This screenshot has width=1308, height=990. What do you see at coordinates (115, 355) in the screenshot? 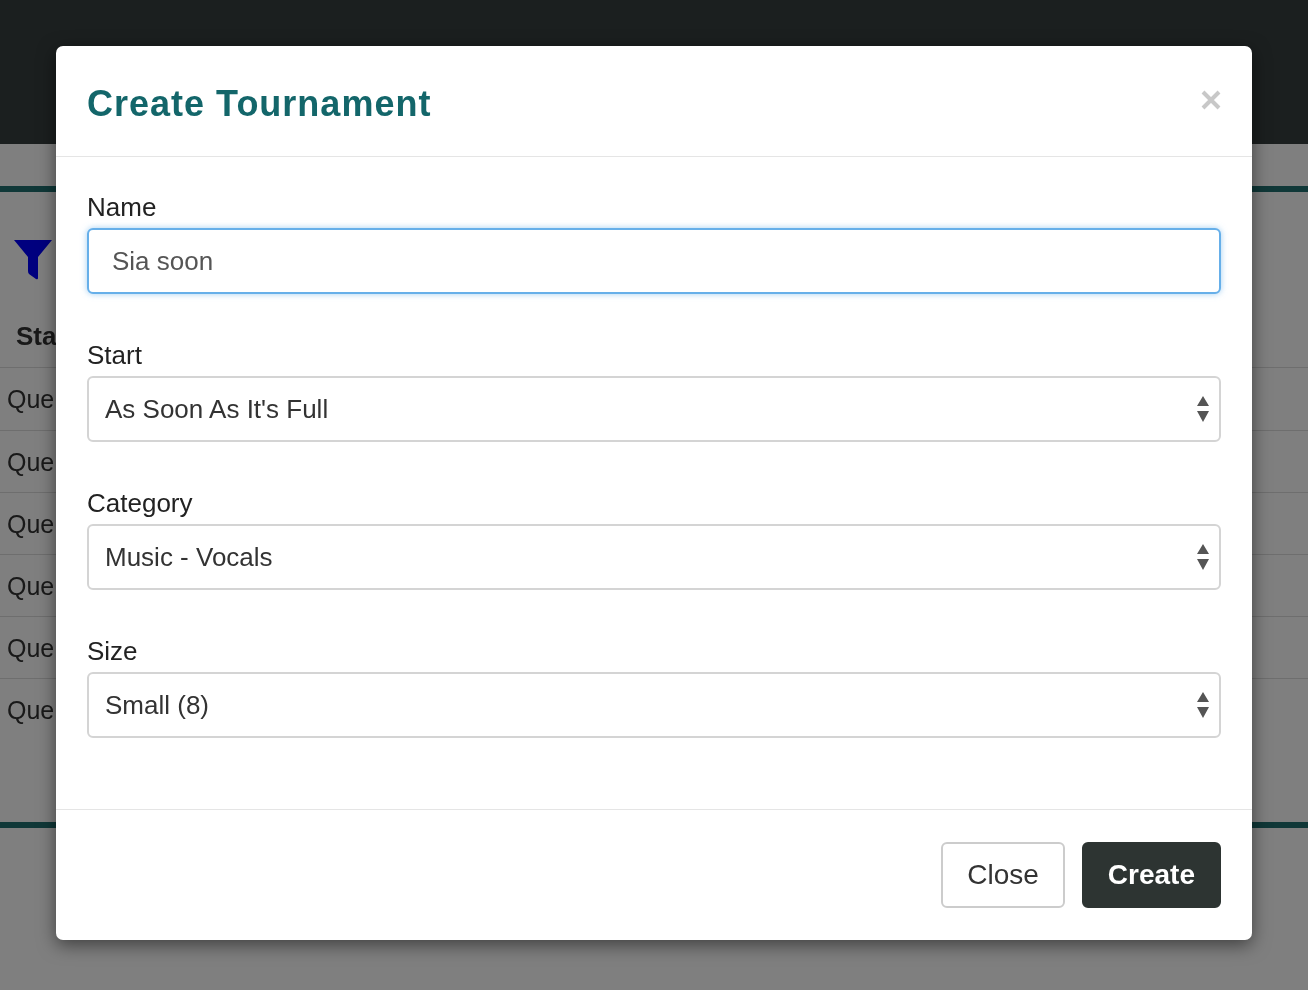
I see `field-label: Start` at bounding box center [115, 355].